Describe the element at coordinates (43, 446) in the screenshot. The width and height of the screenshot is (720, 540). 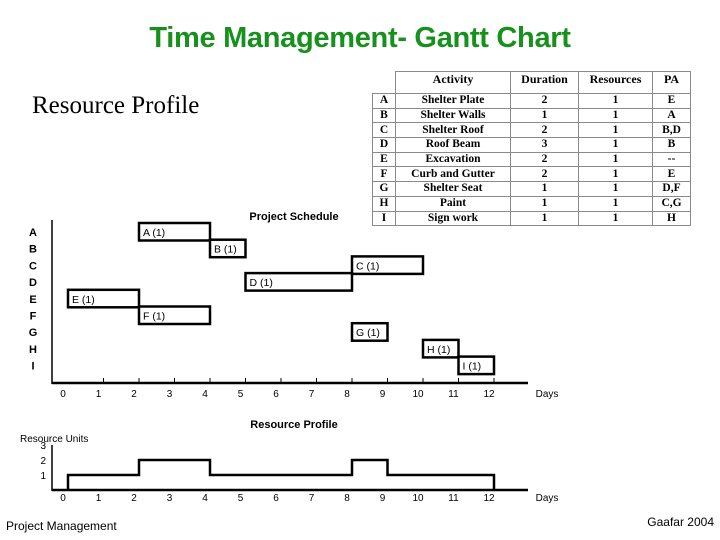
I see `profile-y-tick-label: 3` at that location.